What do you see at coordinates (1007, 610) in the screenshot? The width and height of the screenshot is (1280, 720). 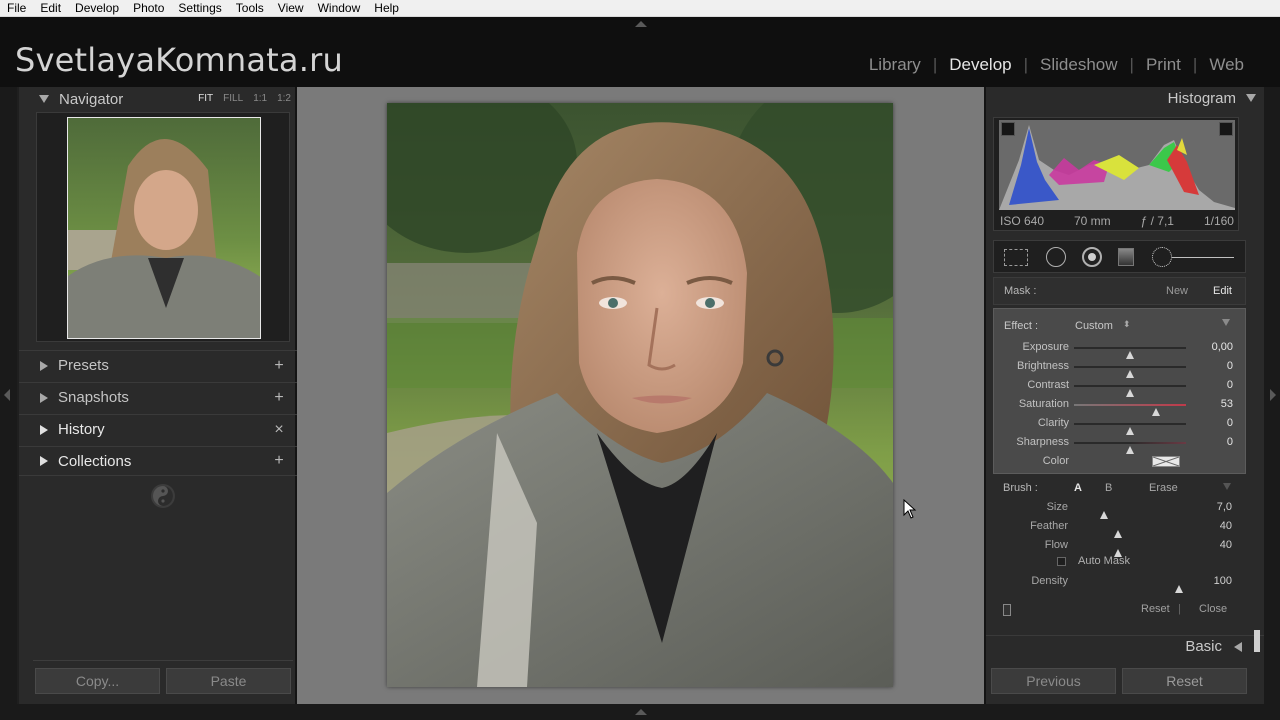 I see `mask-toggle-icon` at bounding box center [1007, 610].